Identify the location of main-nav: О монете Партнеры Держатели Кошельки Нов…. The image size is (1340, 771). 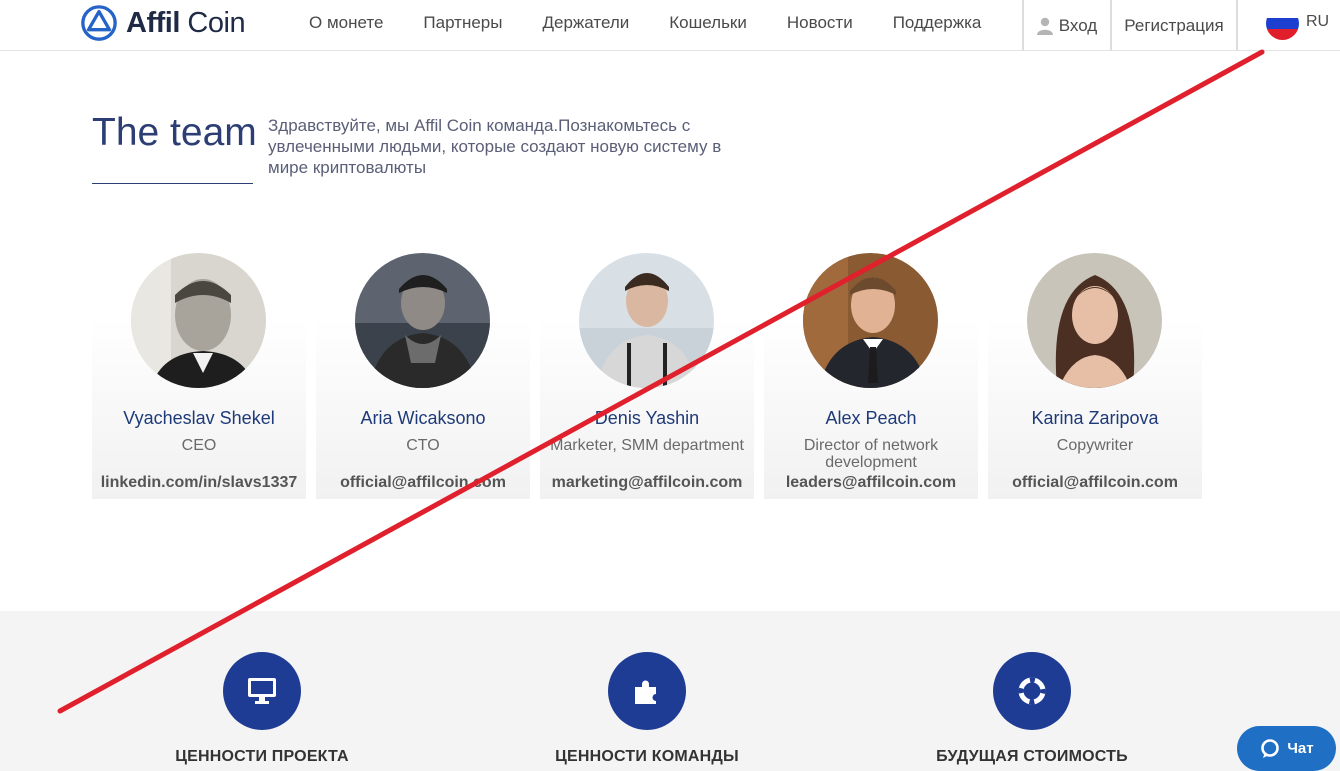
(665, 23).